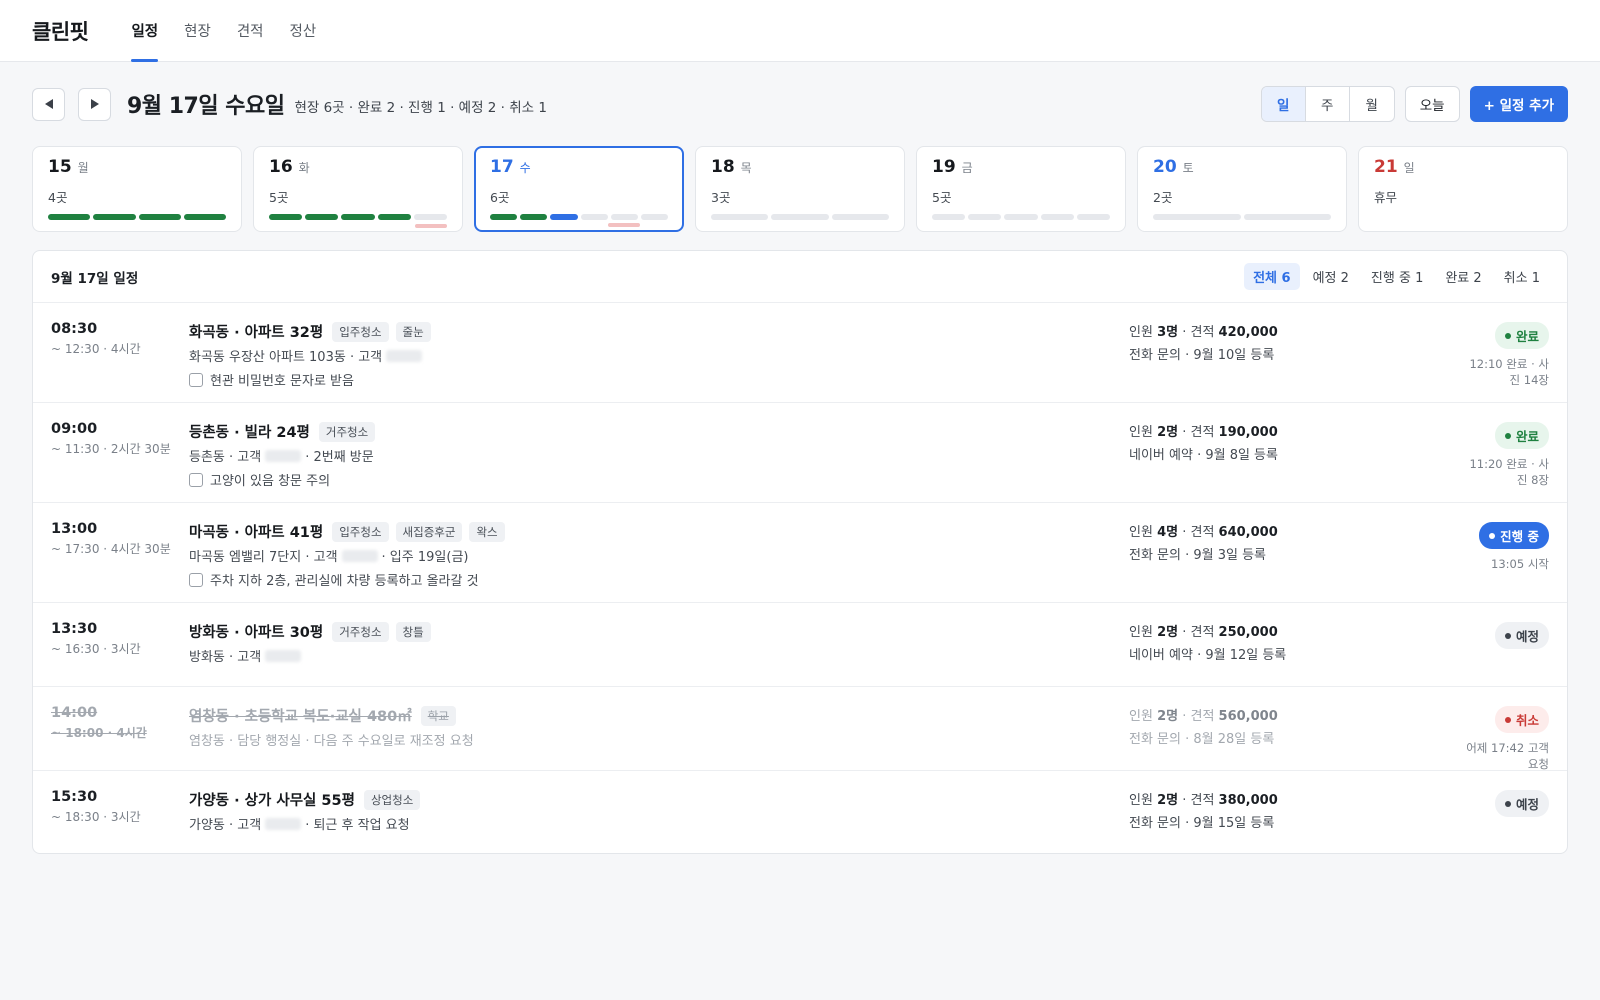 This screenshot has width=1600, height=1000. I want to click on job-title: 염창동 · 초등학교 복도·교실 480㎡, so click(300, 715).